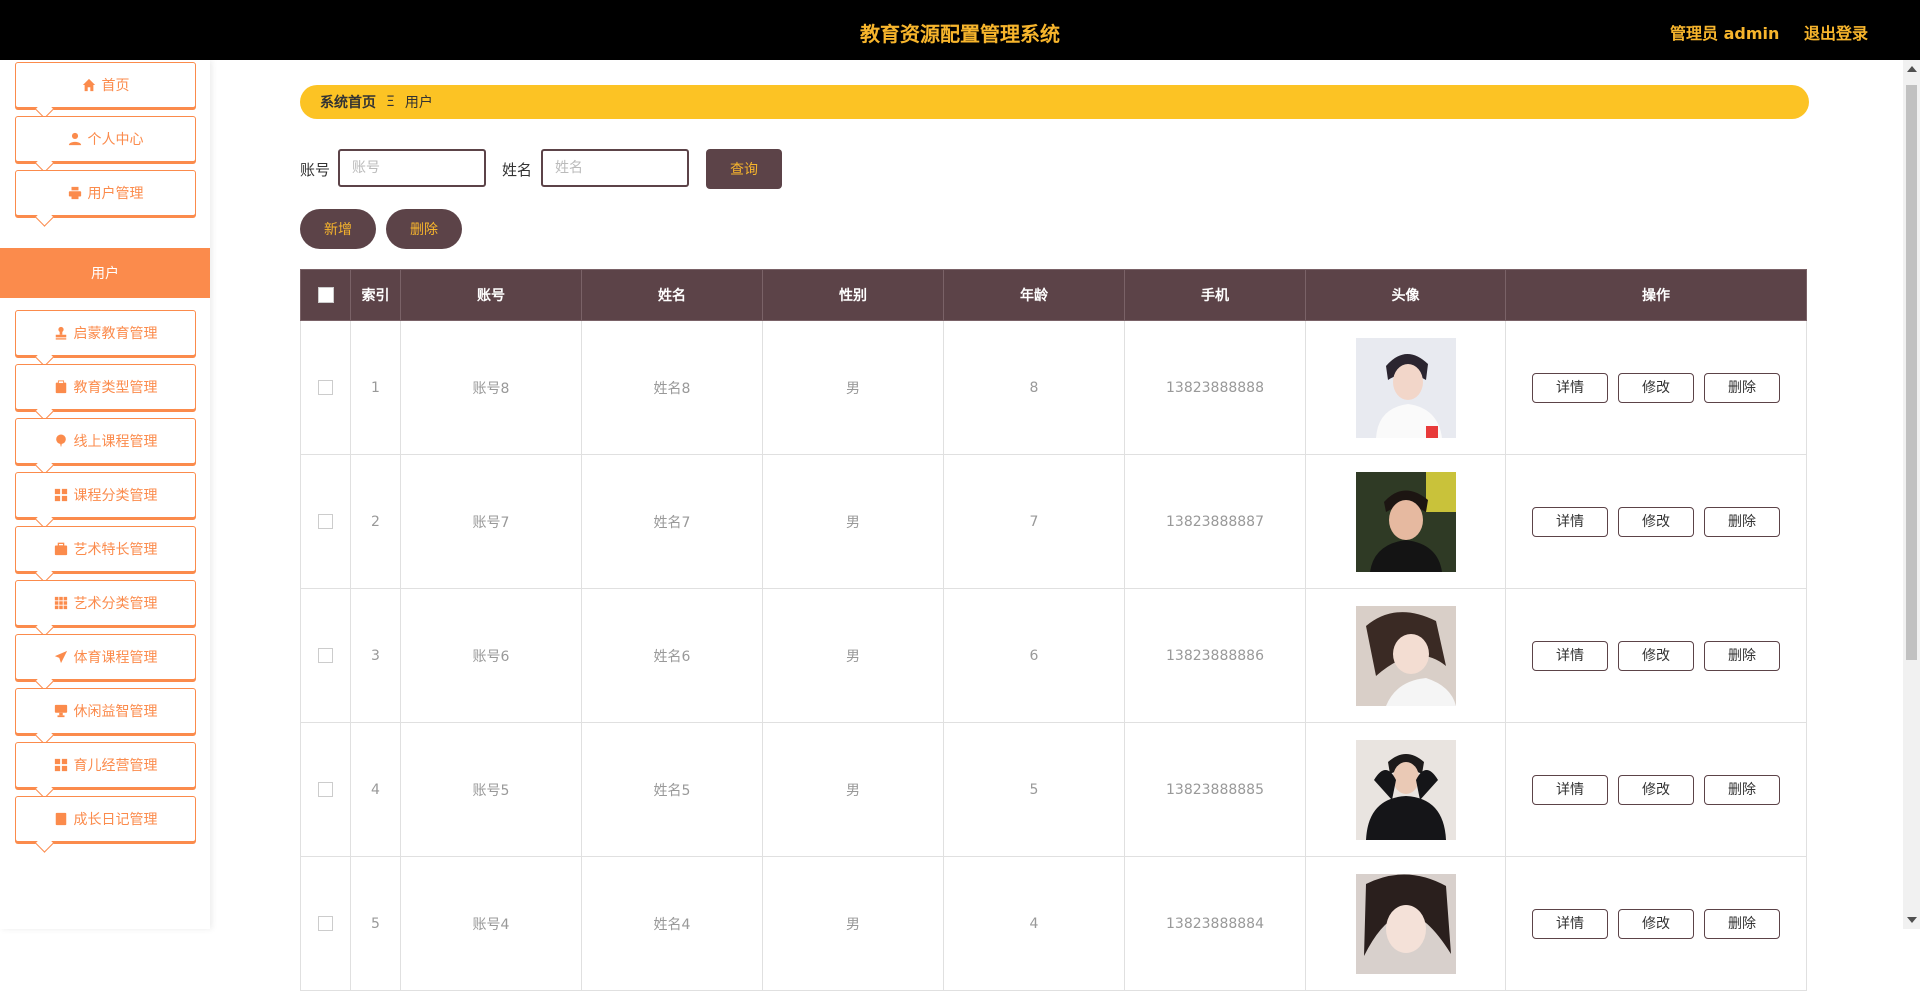 This screenshot has width=1920, height=991. I want to click on row-age: 7, so click(1034, 521).